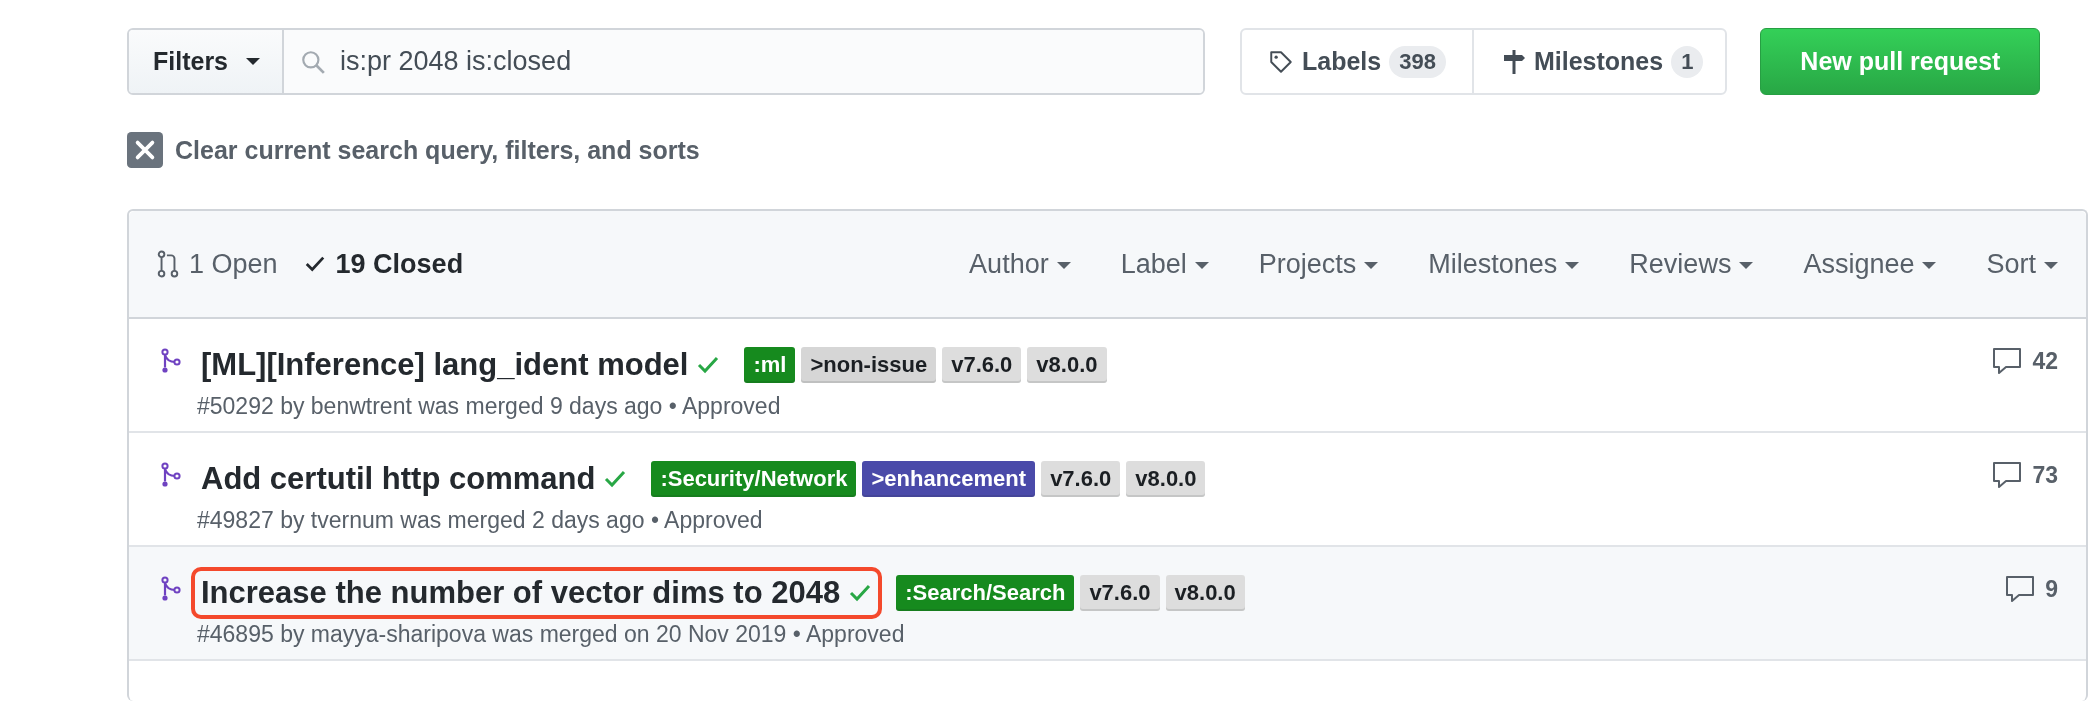  I want to click on state-tab: 1 Open, so click(217, 264).